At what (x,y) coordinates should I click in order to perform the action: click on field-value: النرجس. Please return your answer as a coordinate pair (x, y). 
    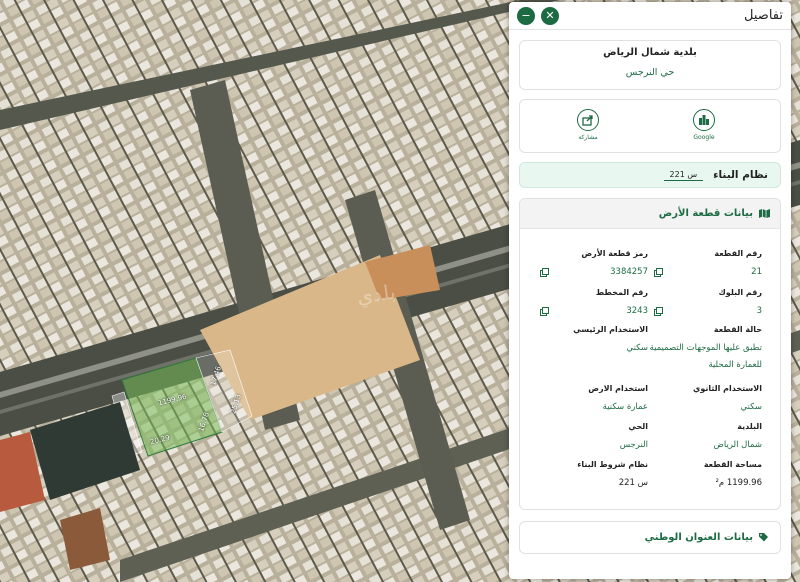
    Looking at the image, I should click on (633, 445).